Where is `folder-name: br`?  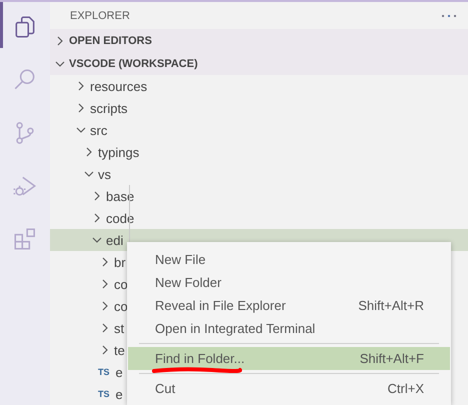
folder-name: br is located at coordinates (120, 262).